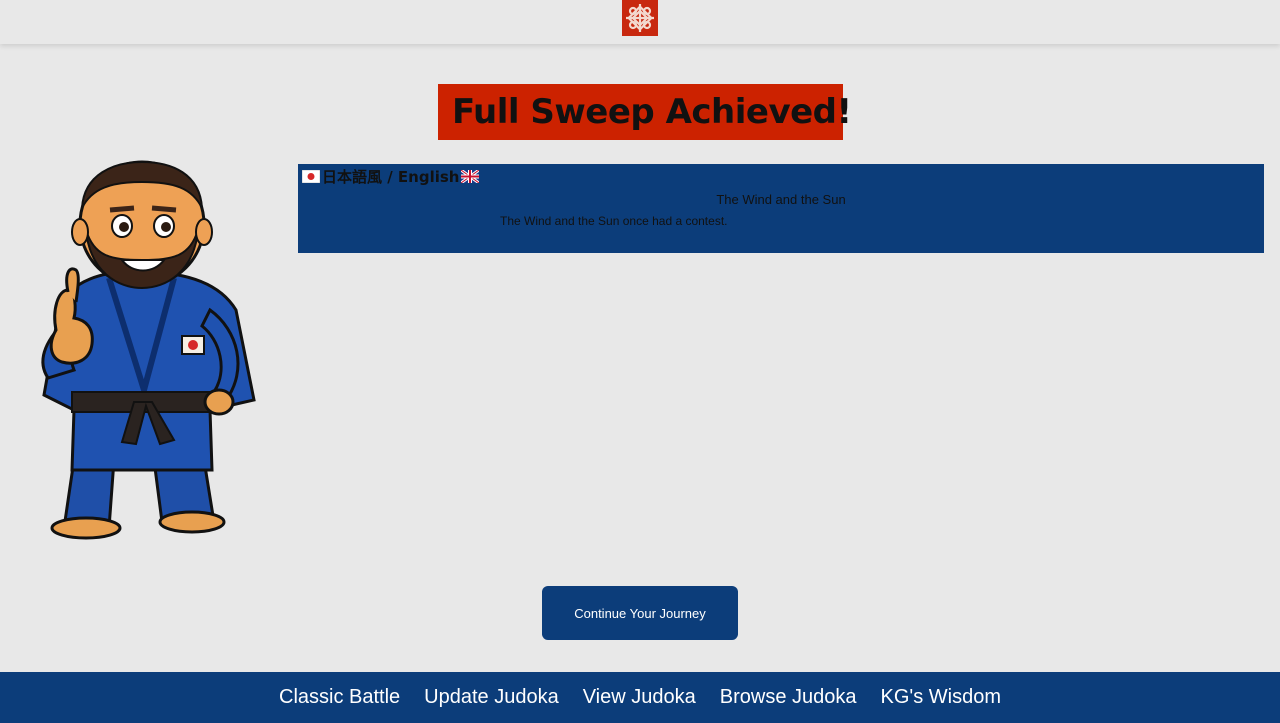  Describe the element at coordinates (339, 697) in the screenshot. I see `nav-classic-battle: Classic Battle` at that location.